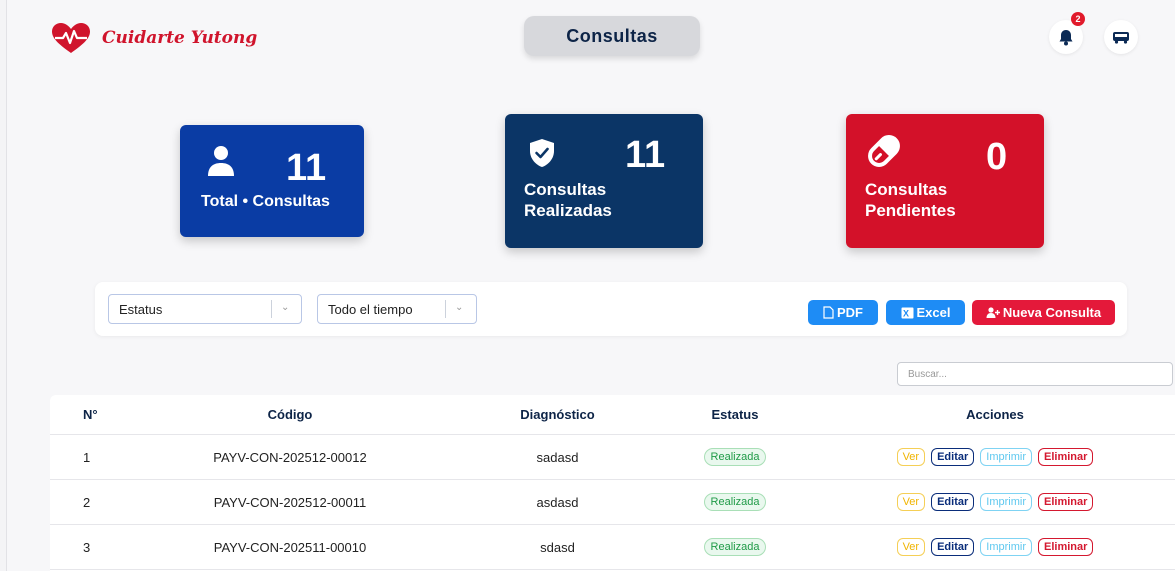  Describe the element at coordinates (557, 457) in the screenshot. I see `row-diagnosis: sadasd` at that location.